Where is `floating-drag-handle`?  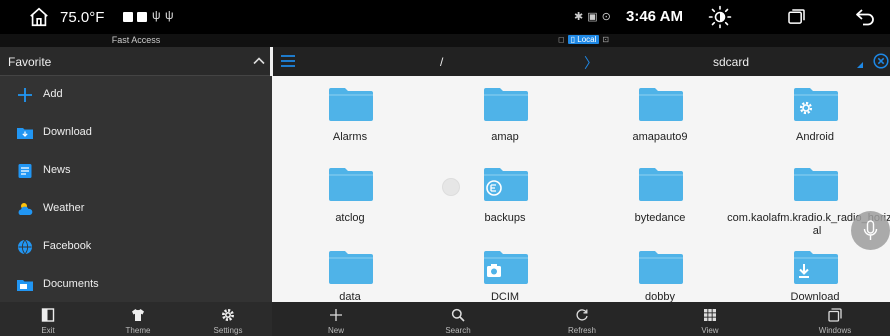
floating-drag-handle is located at coordinates (451, 187).